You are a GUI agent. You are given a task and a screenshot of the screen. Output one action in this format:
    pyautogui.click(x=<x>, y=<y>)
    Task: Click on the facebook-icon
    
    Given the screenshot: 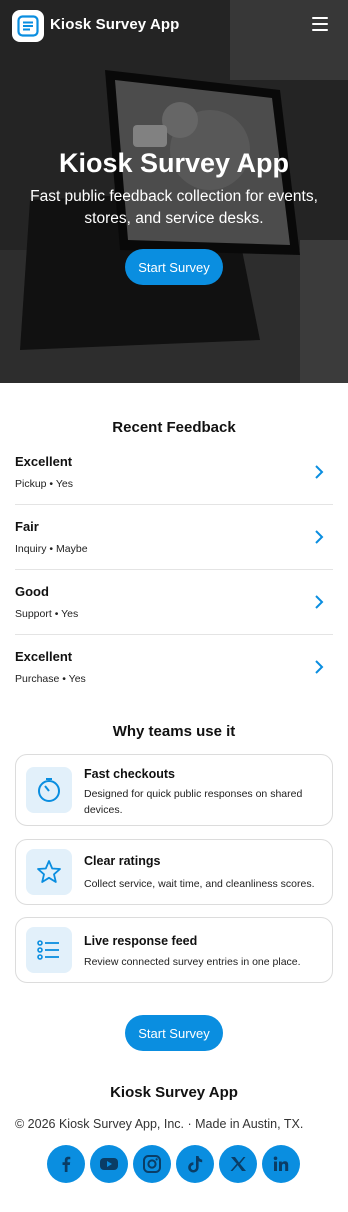 What is the action you would take?
    pyautogui.click(x=66, y=1164)
    